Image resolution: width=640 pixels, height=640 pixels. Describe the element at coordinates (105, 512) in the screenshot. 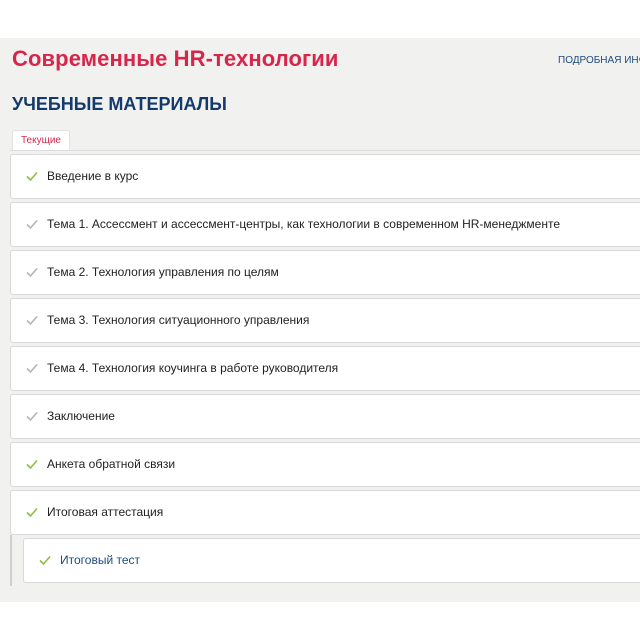

I see `list-item-label: Итоговая аттестация` at that location.